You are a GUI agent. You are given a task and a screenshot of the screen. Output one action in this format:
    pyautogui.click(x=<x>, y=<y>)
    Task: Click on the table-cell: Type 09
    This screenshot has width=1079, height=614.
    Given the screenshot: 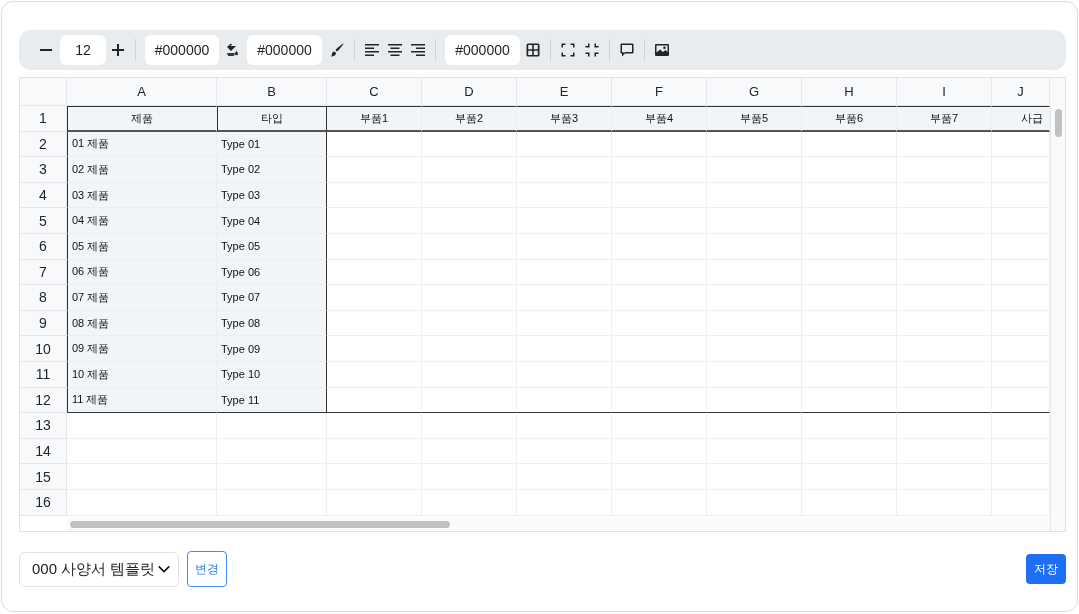 What is the action you would take?
    pyautogui.click(x=272, y=349)
    